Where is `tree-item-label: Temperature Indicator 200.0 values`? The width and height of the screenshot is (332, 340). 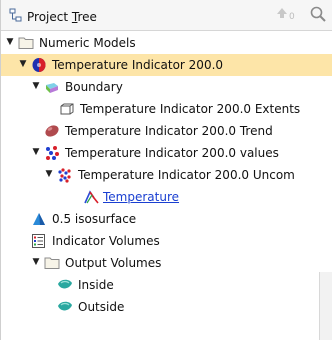
tree-item-label: Temperature Indicator 200.0 values is located at coordinates (172, 153).